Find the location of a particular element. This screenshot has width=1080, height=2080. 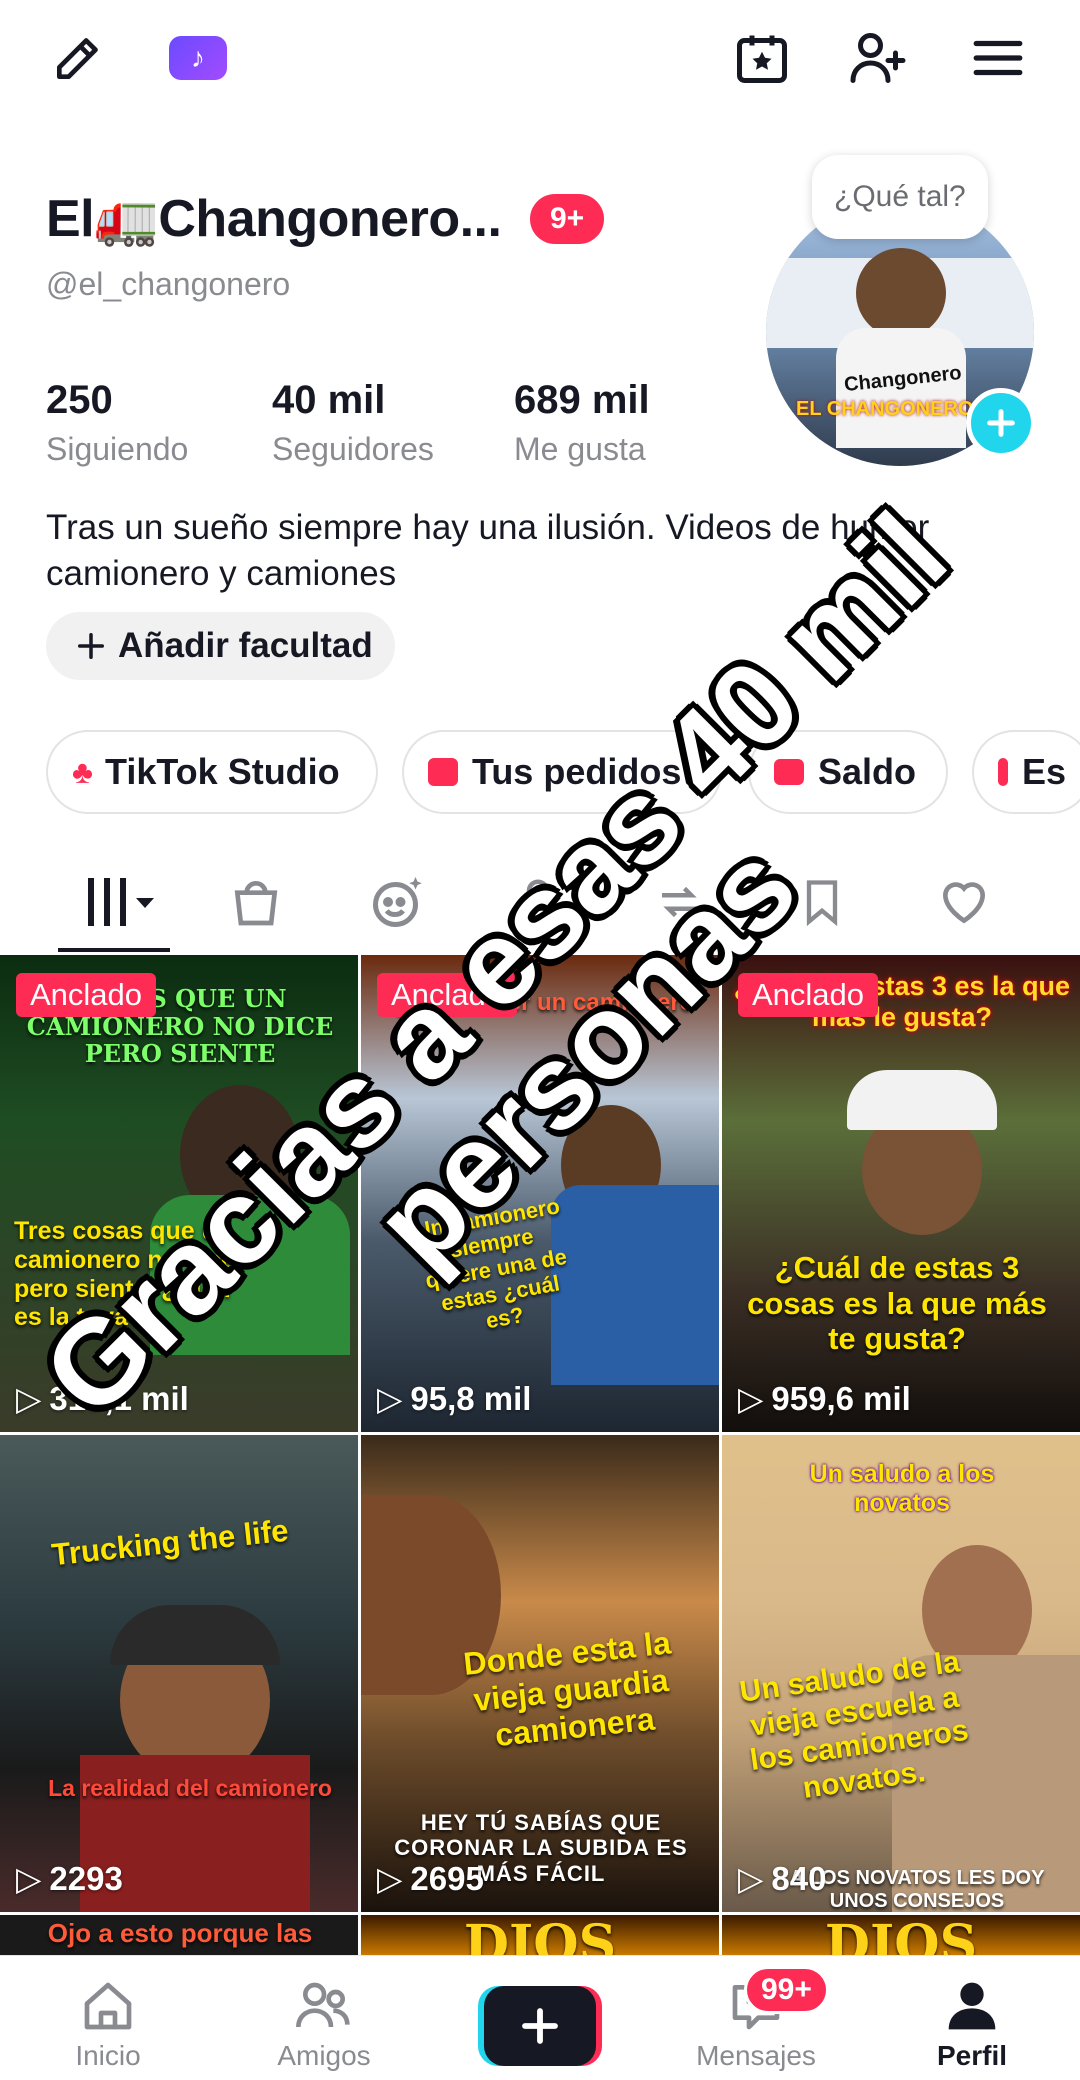

add-story-button is located at coordinates (1001, 423).